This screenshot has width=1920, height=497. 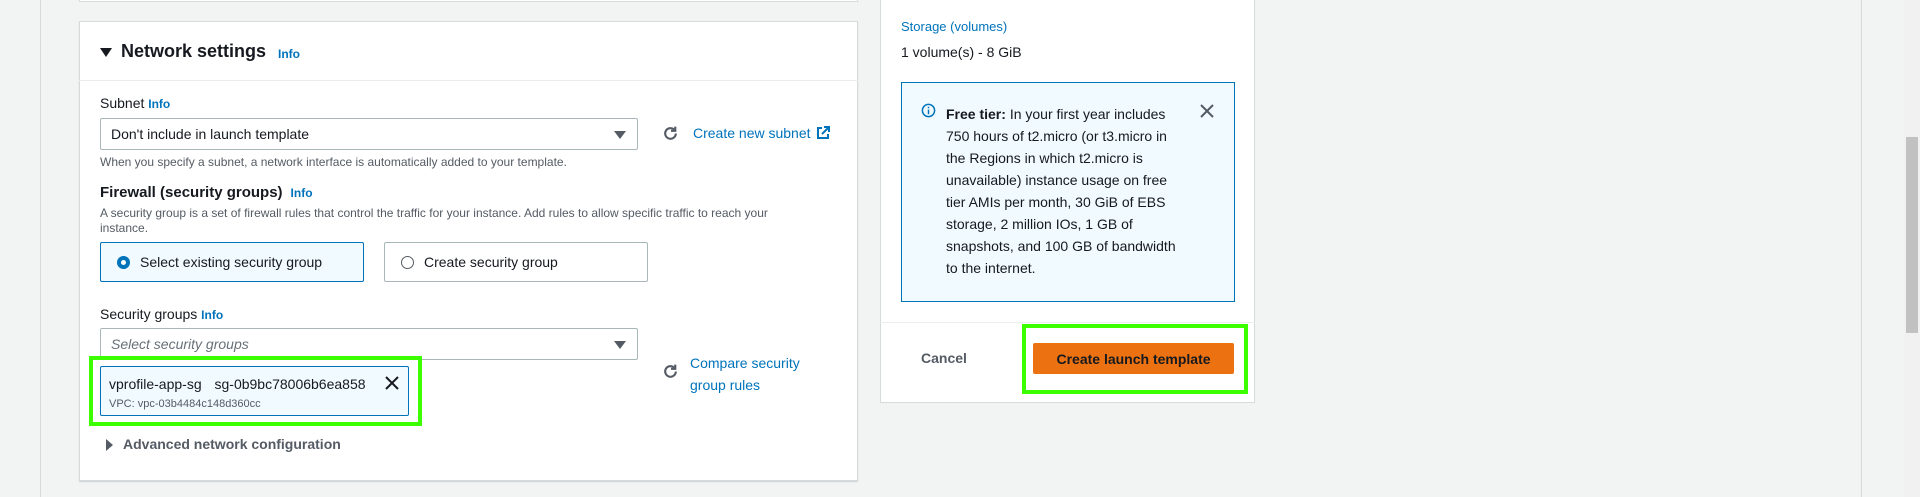 I want to click on security-groups-info-link: Info, so click(x=212, y=315).